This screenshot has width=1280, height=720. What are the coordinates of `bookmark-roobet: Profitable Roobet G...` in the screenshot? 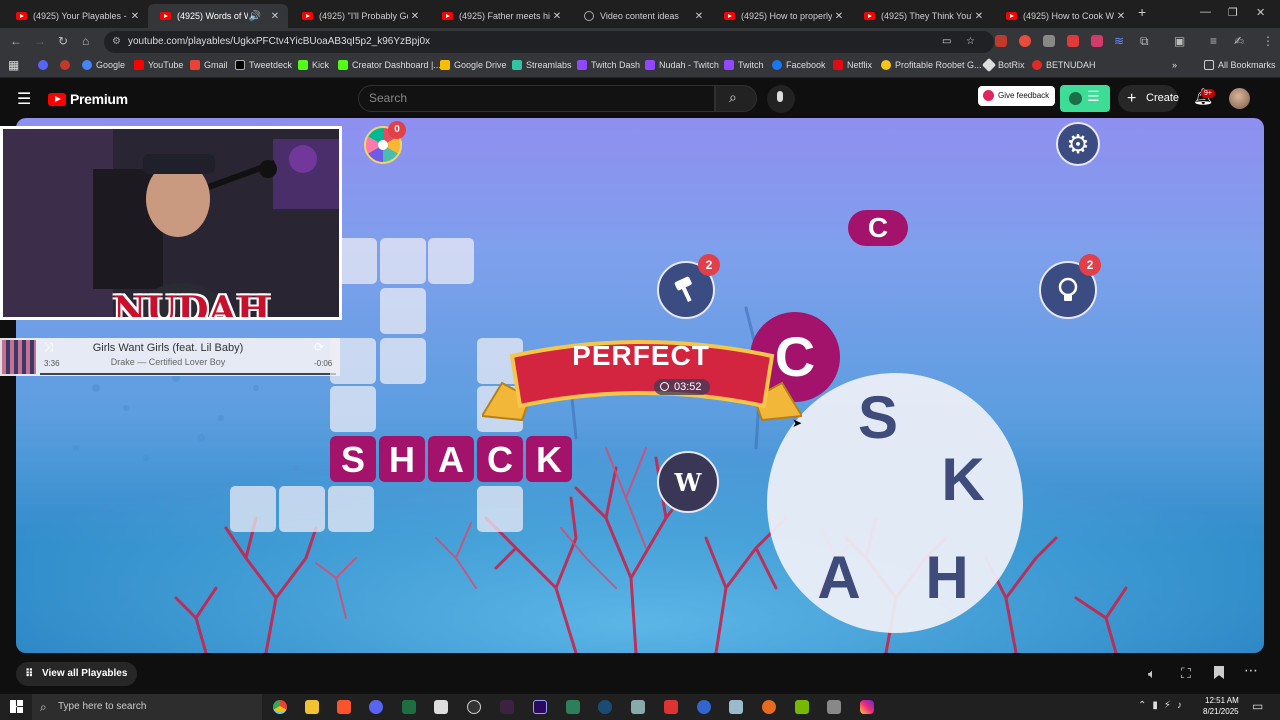 It's located at (931, 65).